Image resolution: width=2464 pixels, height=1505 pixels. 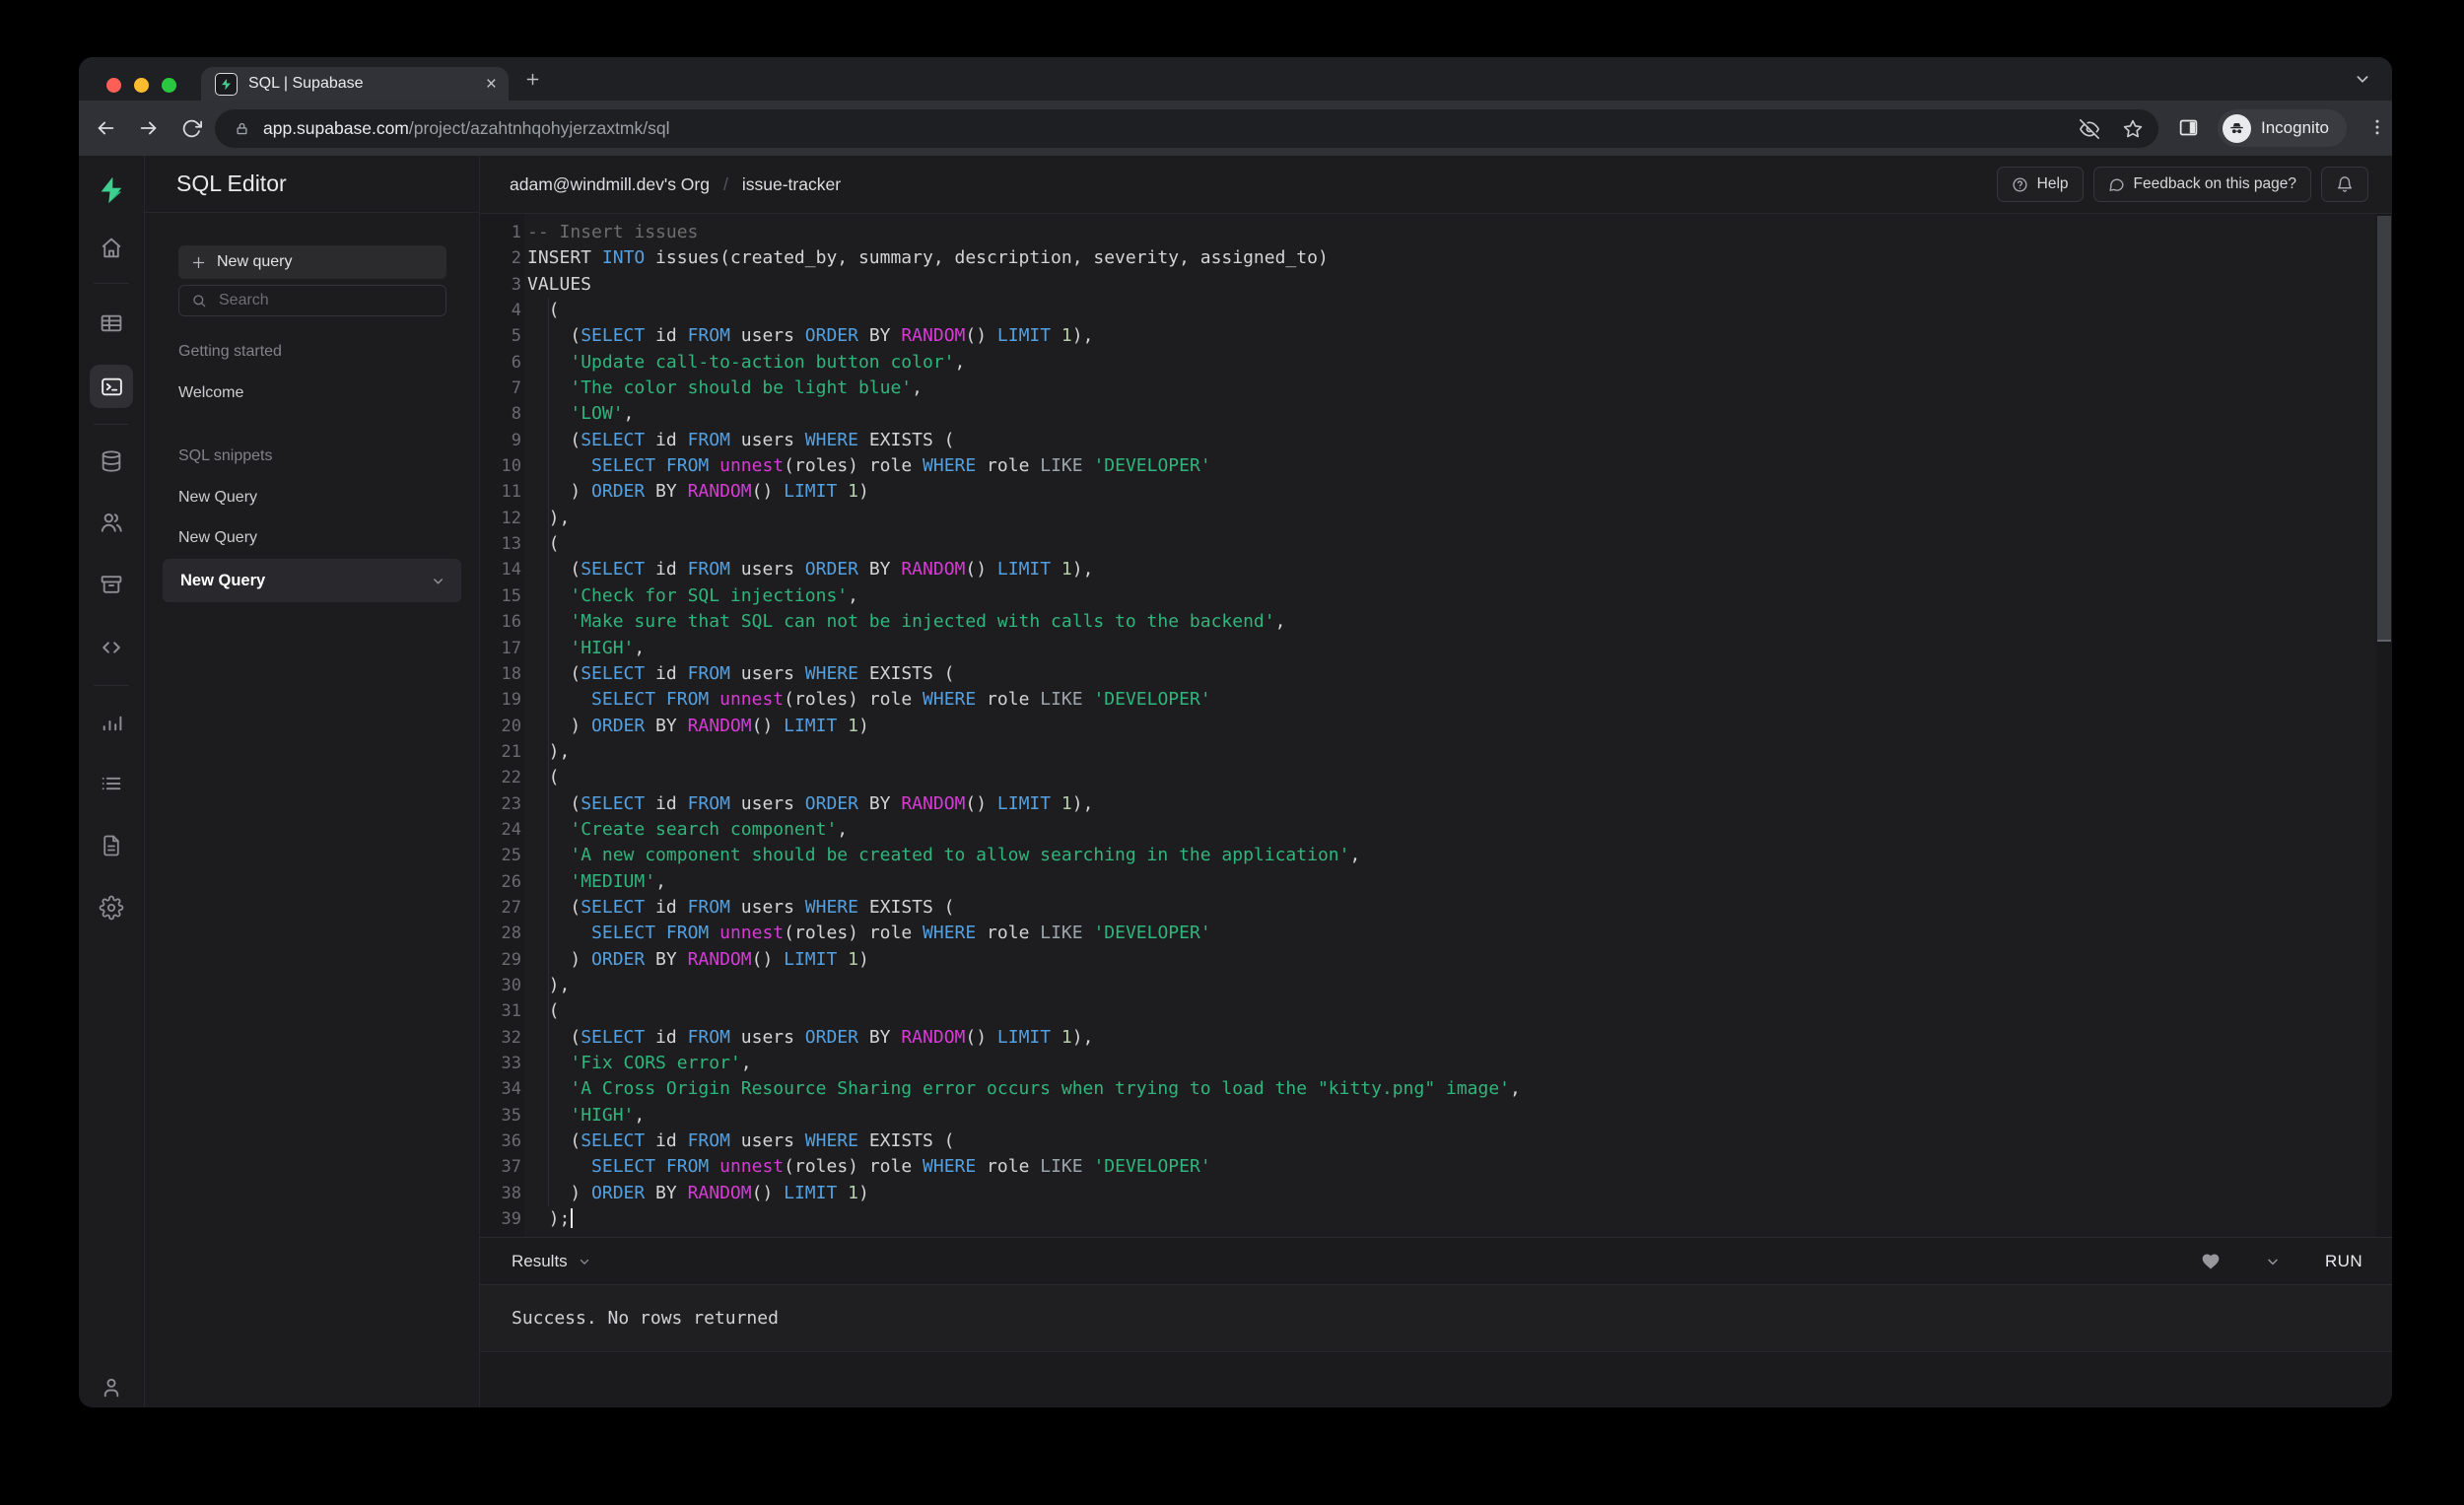 I want to click on code-line: 30 ),, so click(x=1436, y=985).